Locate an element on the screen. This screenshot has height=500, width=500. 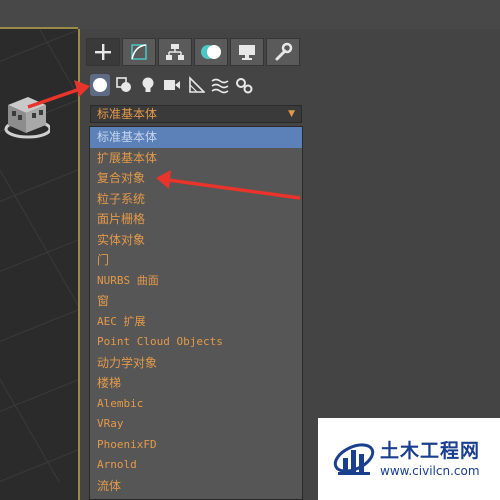
category-geometry is located at coordinates (100, 85).